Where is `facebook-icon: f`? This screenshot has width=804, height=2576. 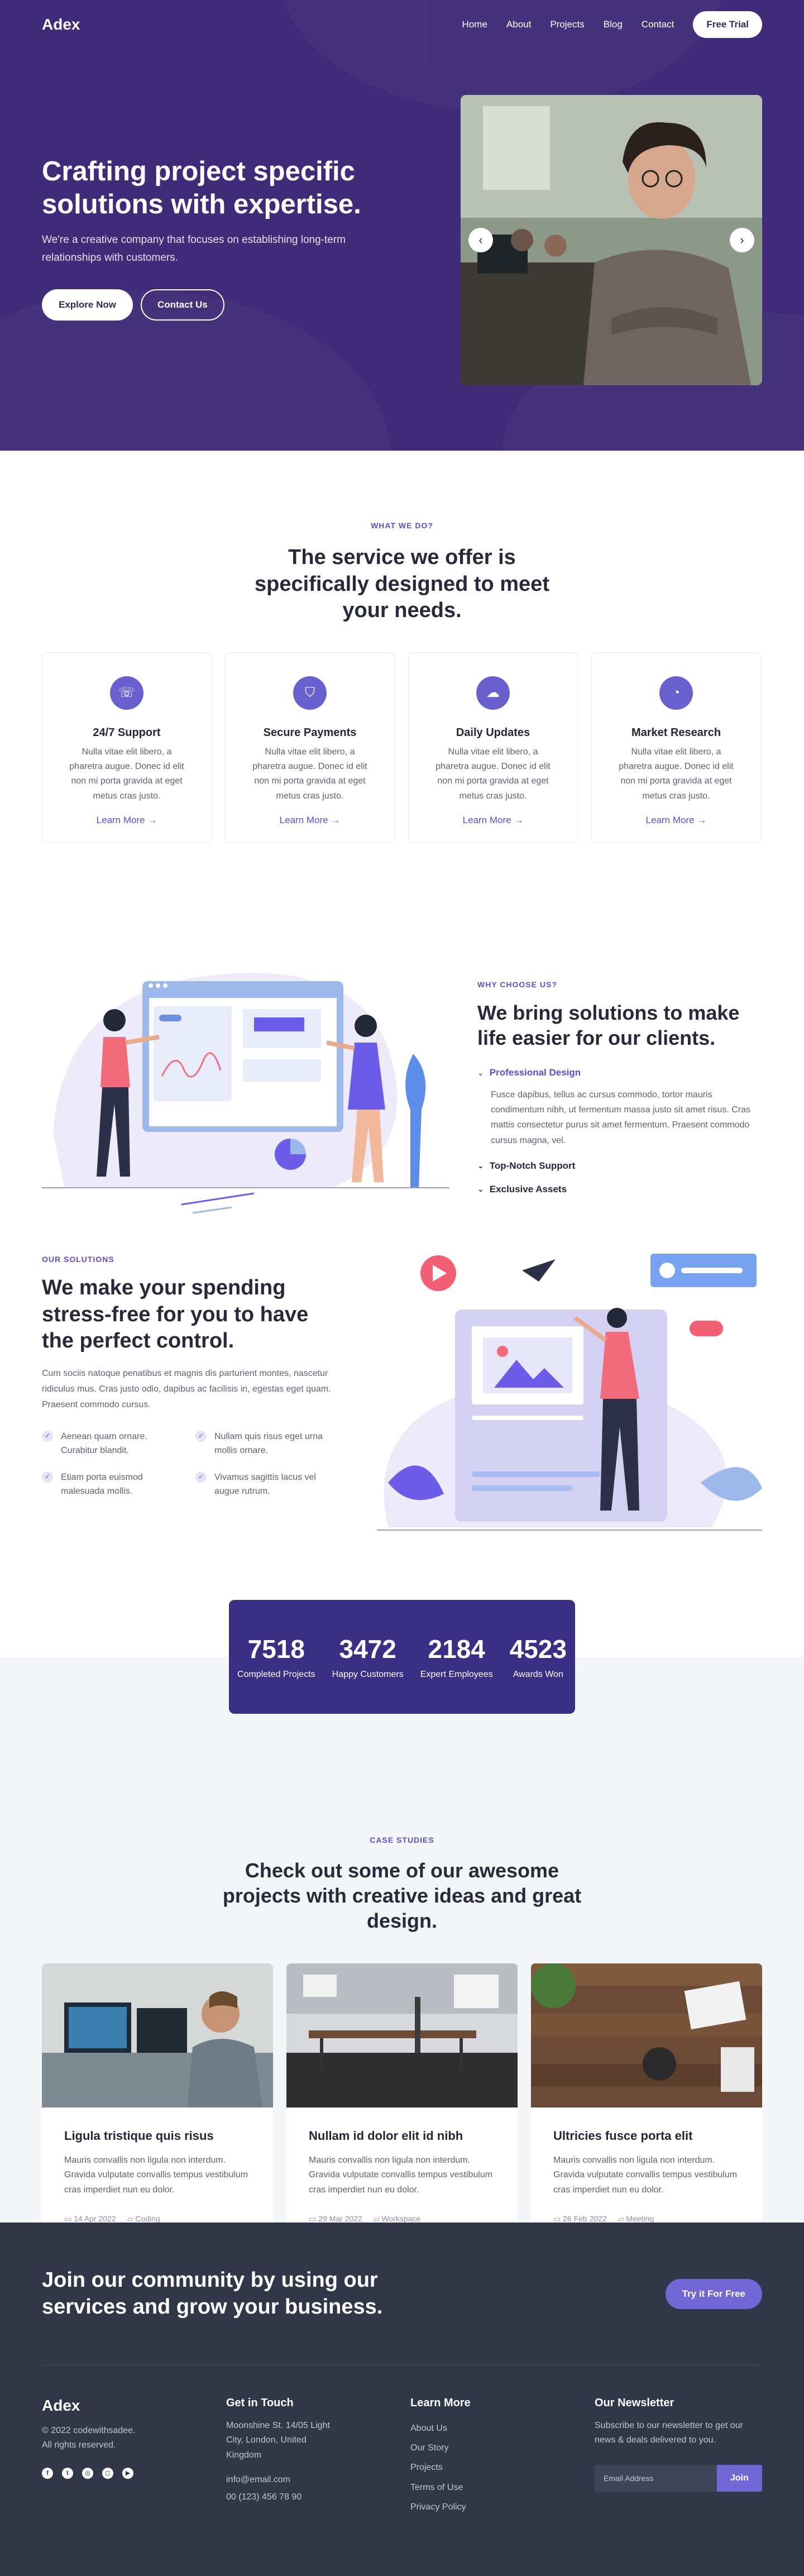 facebook-icon: f is located at coordinates (48, 2473).